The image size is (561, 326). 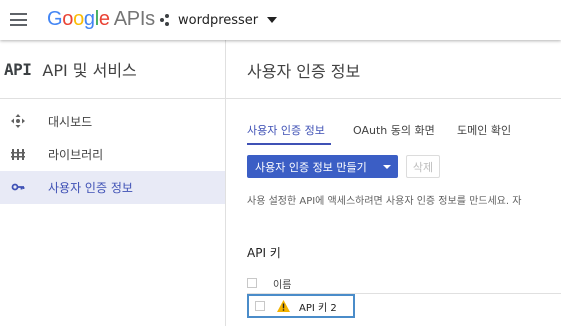 What do you see at coordinates (423, 166) in the screenshot?
I see `delete-button: 삭제` at bounding box center [423, 166].